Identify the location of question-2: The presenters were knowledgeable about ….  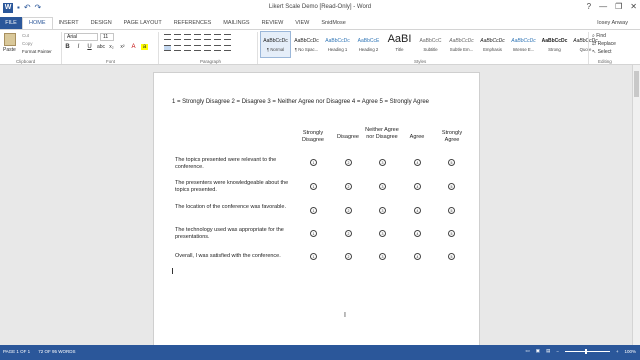
(232, 186).